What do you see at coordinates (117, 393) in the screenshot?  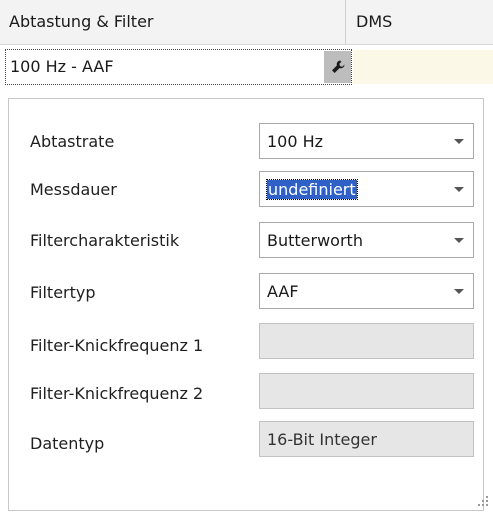 I see `label-filter-knickfrequenz-2: Filter-Knickfrequenz 2` at bounding box center [117, 393].